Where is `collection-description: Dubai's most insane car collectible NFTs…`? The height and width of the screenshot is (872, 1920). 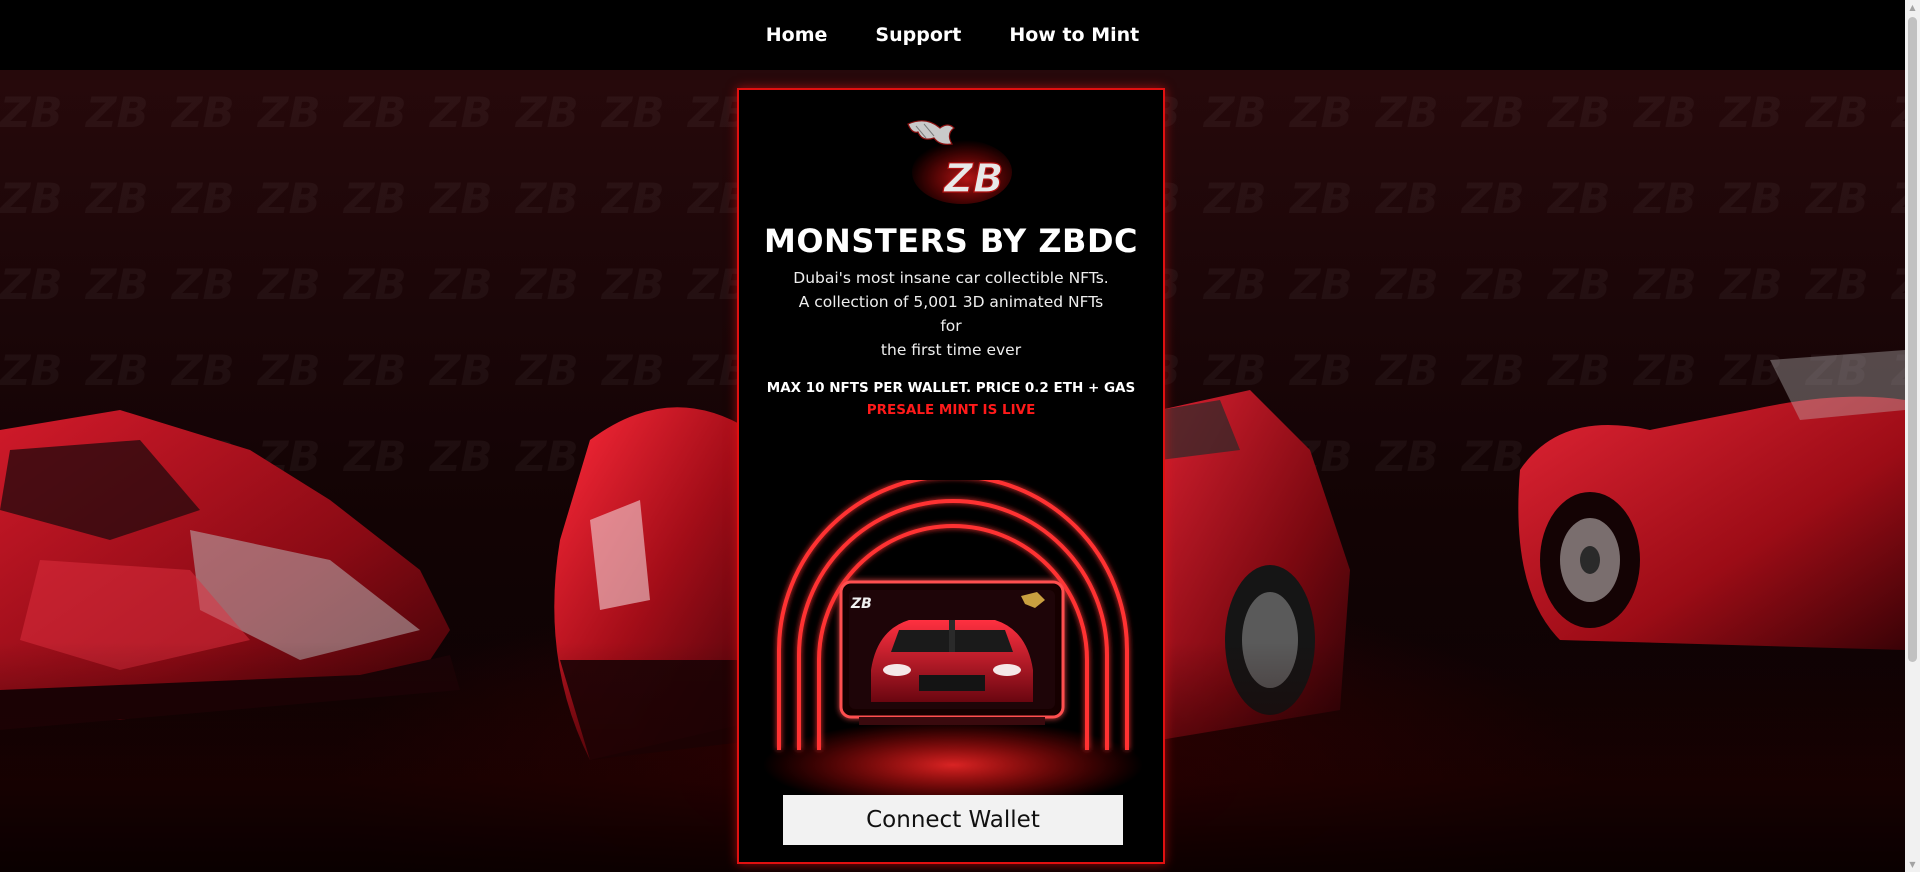 collection-description: Dubai's most insane car collectible NFTs… is located at coordinates (951, 314).